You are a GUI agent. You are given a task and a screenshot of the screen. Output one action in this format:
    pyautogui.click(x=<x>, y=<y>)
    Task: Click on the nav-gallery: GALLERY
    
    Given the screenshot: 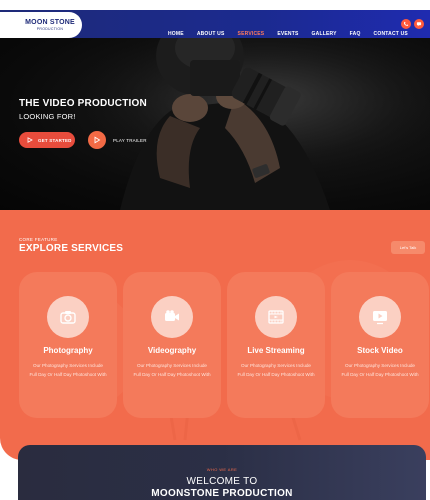 What is the action you would take?
    pyautogui.click(x=324, y=34)
    